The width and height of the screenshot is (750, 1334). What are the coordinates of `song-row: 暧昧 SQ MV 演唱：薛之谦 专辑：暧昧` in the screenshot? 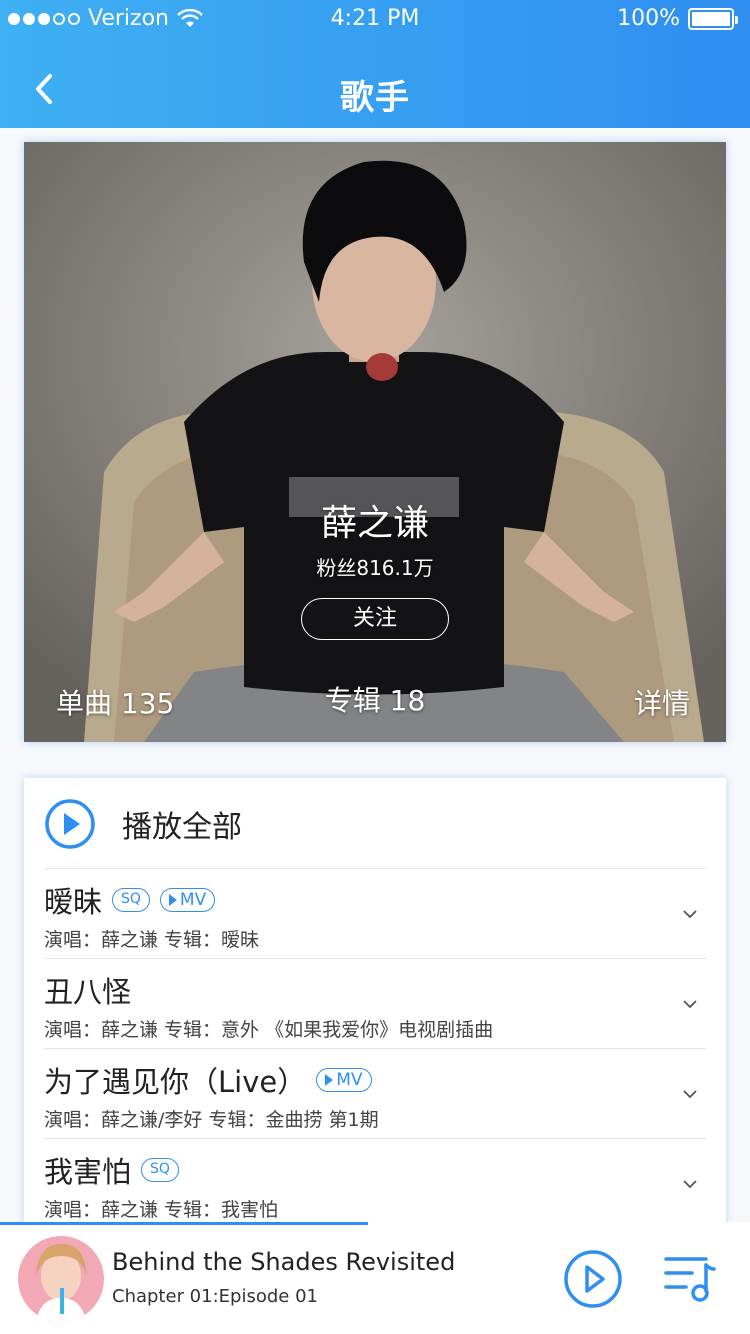 It's located at (375, 913).